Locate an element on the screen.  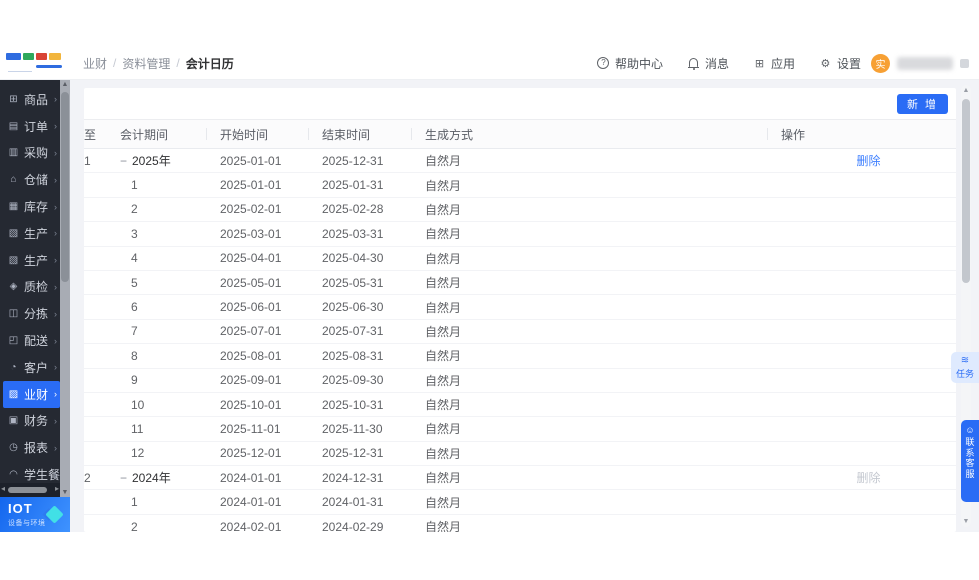
cell-end-date: 2025-08-31 is located at coordinates (373, 356).